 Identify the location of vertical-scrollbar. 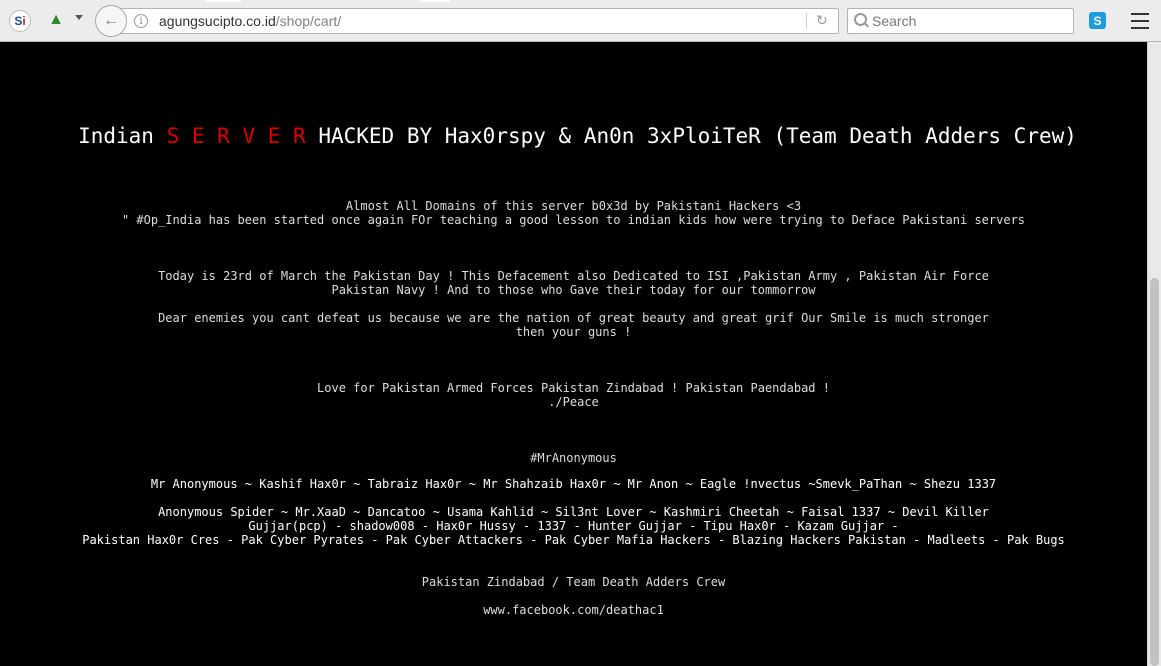
(1154, 354).